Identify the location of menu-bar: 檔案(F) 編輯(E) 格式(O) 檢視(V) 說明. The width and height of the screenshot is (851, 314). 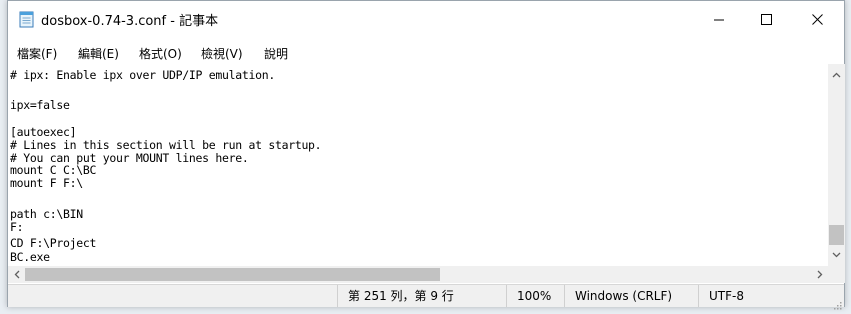
(426, 52).